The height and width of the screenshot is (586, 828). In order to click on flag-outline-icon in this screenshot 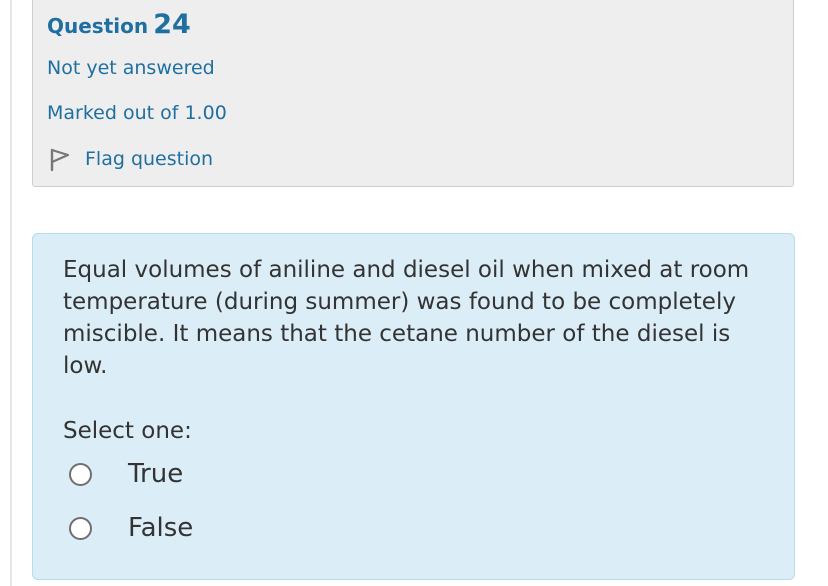, I will do `click(60, 159)`.